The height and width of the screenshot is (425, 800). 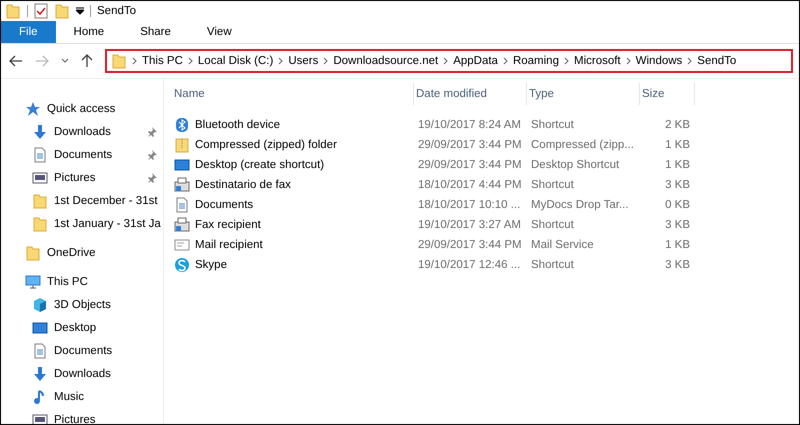 What do you see at coordinates (116, 11) in the screenshot?
I see `window-title: SendTo` at bounding box center [116, 11].